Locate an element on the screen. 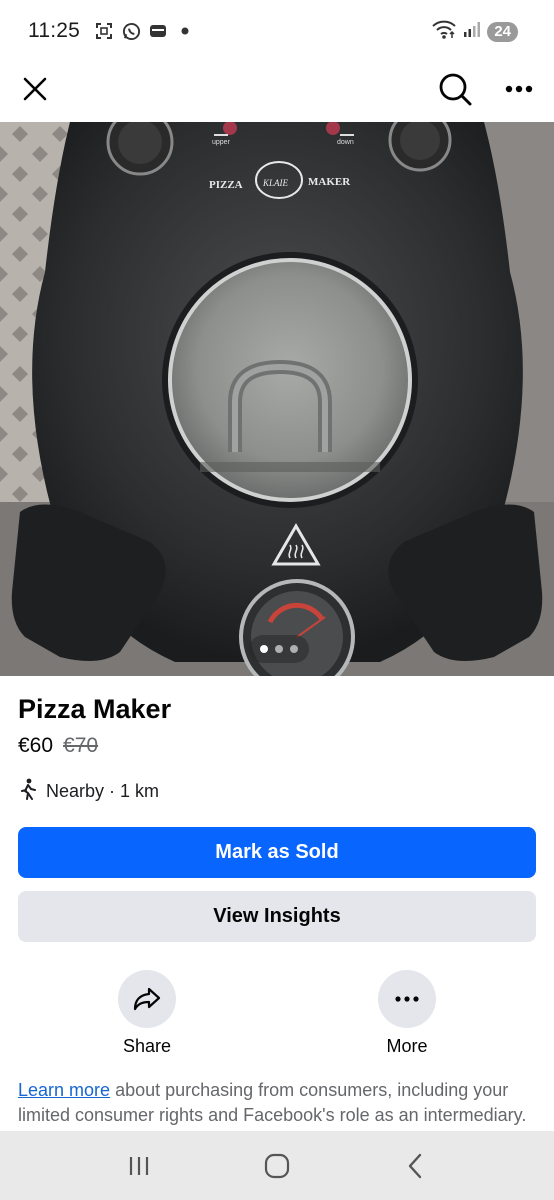 This screenshot has height=1200, width=554. brand-left: PIZZA is located at coordinates (226, 185).